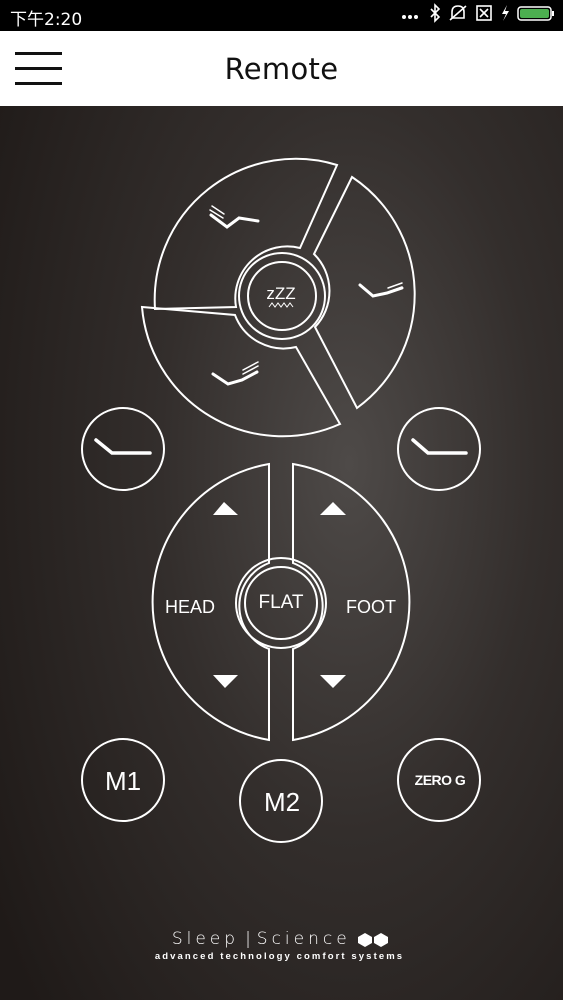 Image resolution: width=563 pixels, height=1000 pixels. What do you see at coordinates (46, 20) in the screenshot?
I see `status-time: 下午2:20` at bounding box center [46, 20].